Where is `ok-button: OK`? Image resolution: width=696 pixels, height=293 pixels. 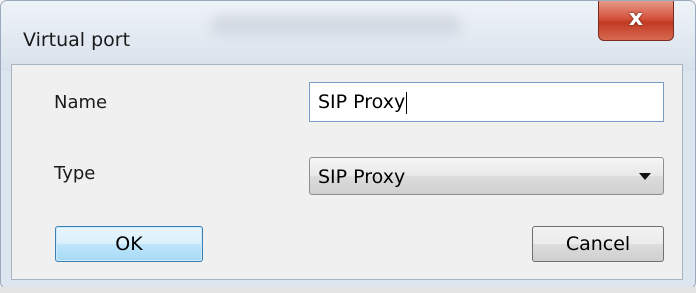 ok-button: OK is located at coordinates (129, 244).